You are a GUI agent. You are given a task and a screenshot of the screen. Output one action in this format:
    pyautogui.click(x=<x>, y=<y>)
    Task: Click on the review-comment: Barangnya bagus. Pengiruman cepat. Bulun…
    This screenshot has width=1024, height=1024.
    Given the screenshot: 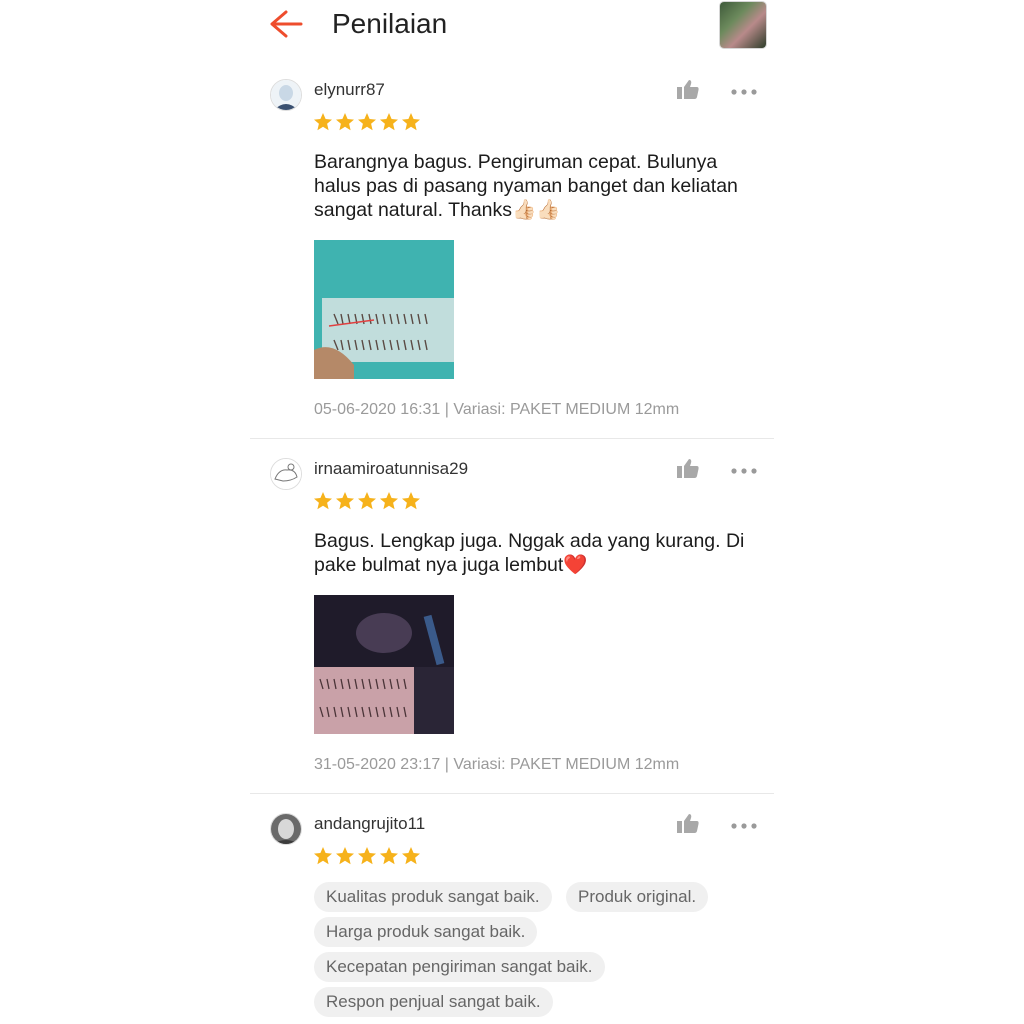 What is the action you would take?
    pyautogui.click(x=526, y=186)
    